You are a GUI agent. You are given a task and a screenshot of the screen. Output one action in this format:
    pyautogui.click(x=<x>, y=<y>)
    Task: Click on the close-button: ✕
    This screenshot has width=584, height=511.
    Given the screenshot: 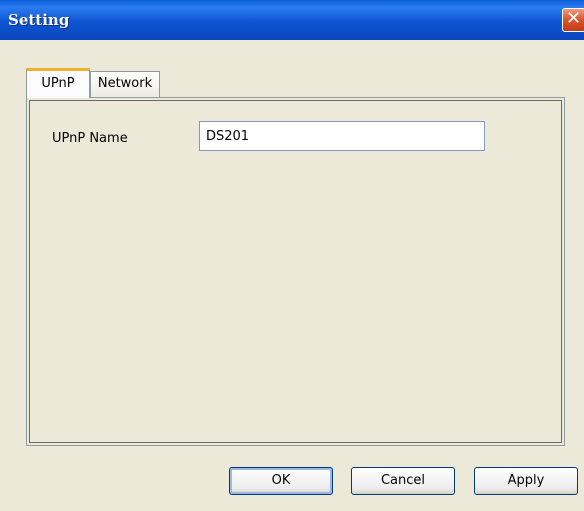 What is the action you would take?
    pyautogui.click(x=573, y=20)
    